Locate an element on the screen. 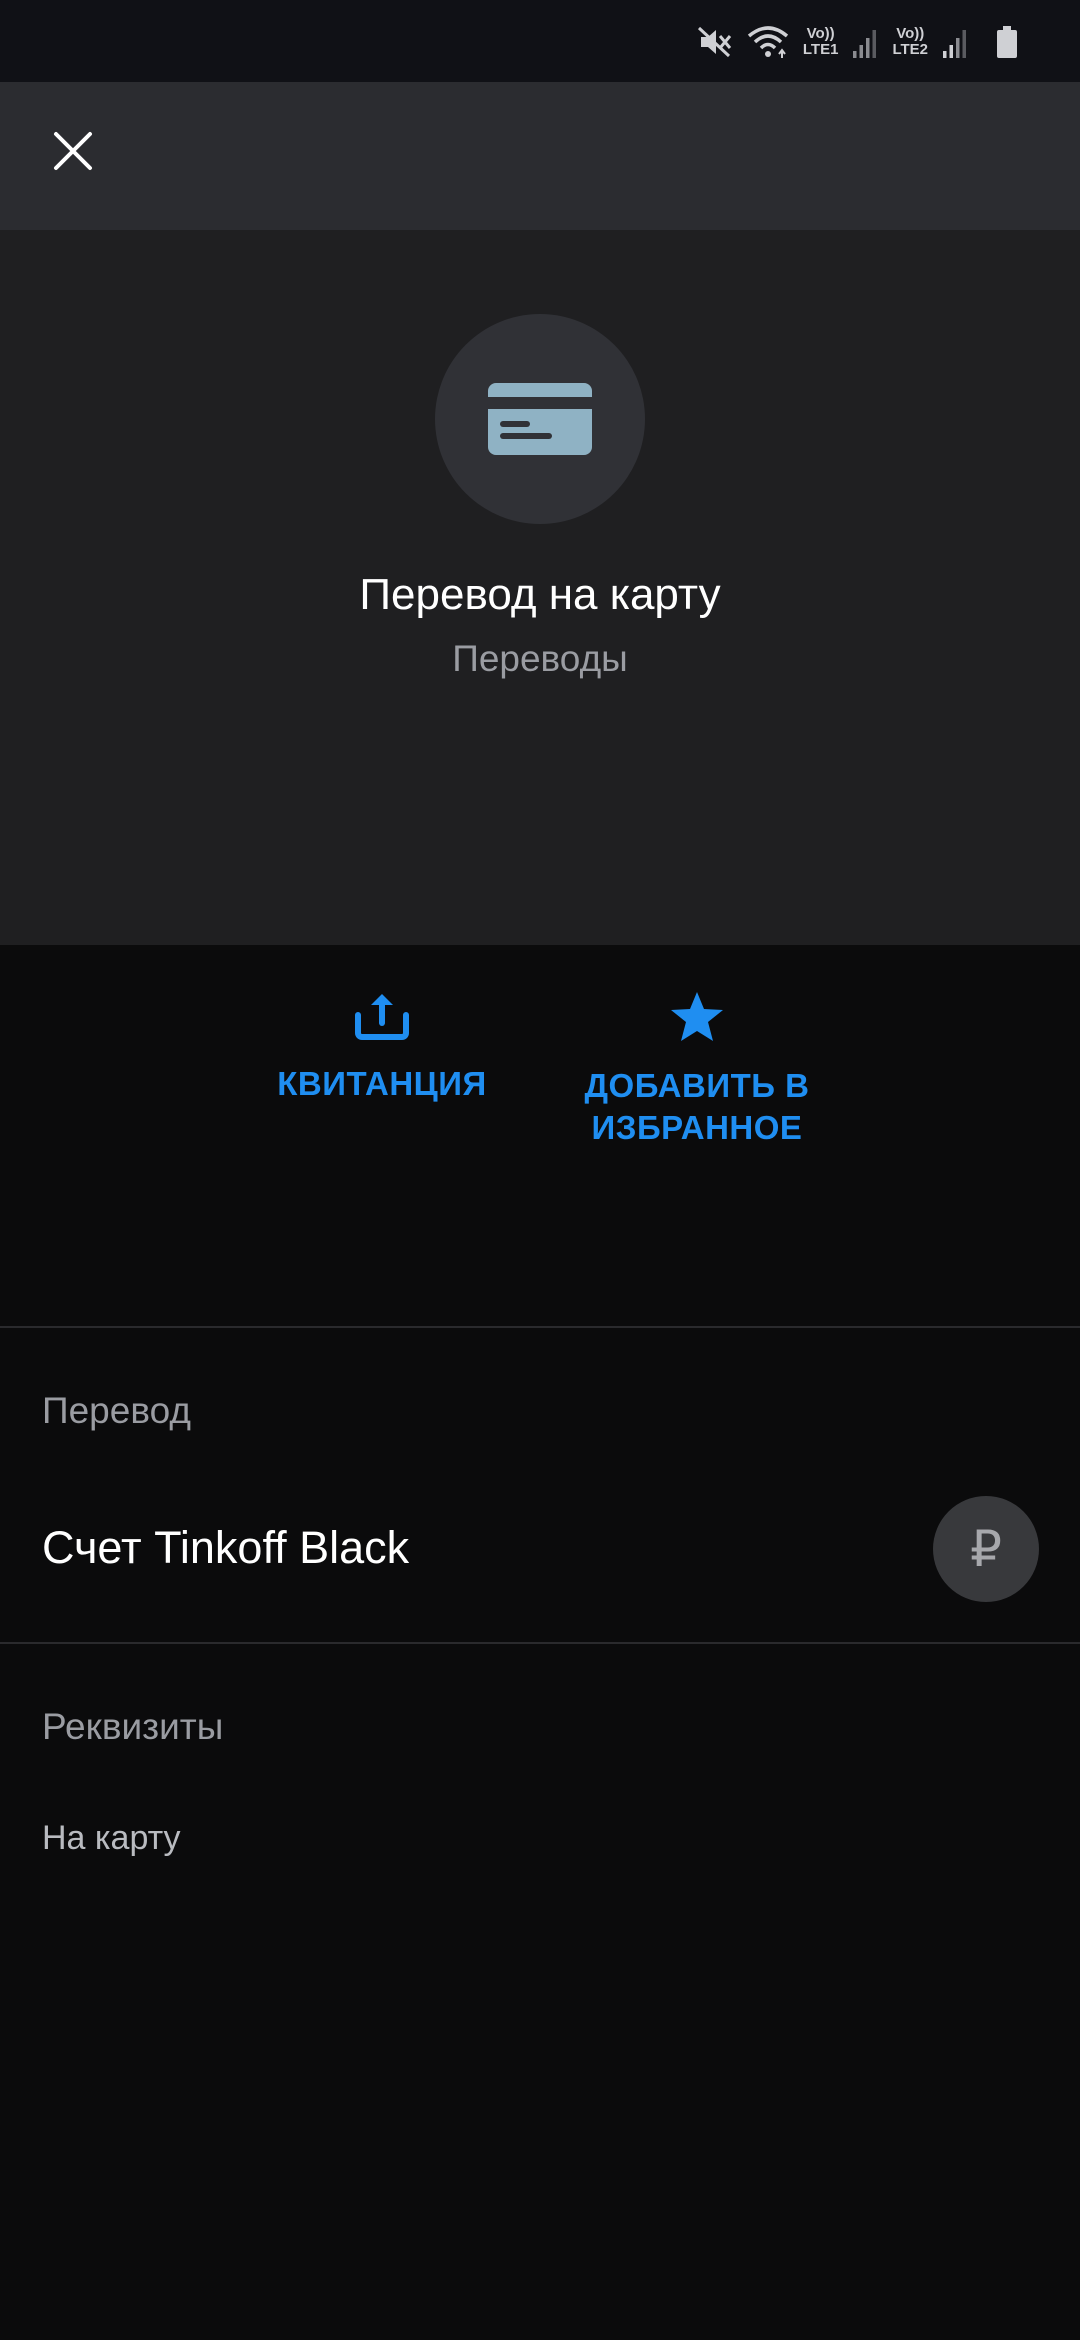 This screenshot has width=1080, height=2340. add-to-favorites-button: ДОБАВИТЬ В ИЗБРАННОЕ is located at coordinates (697, 1070).